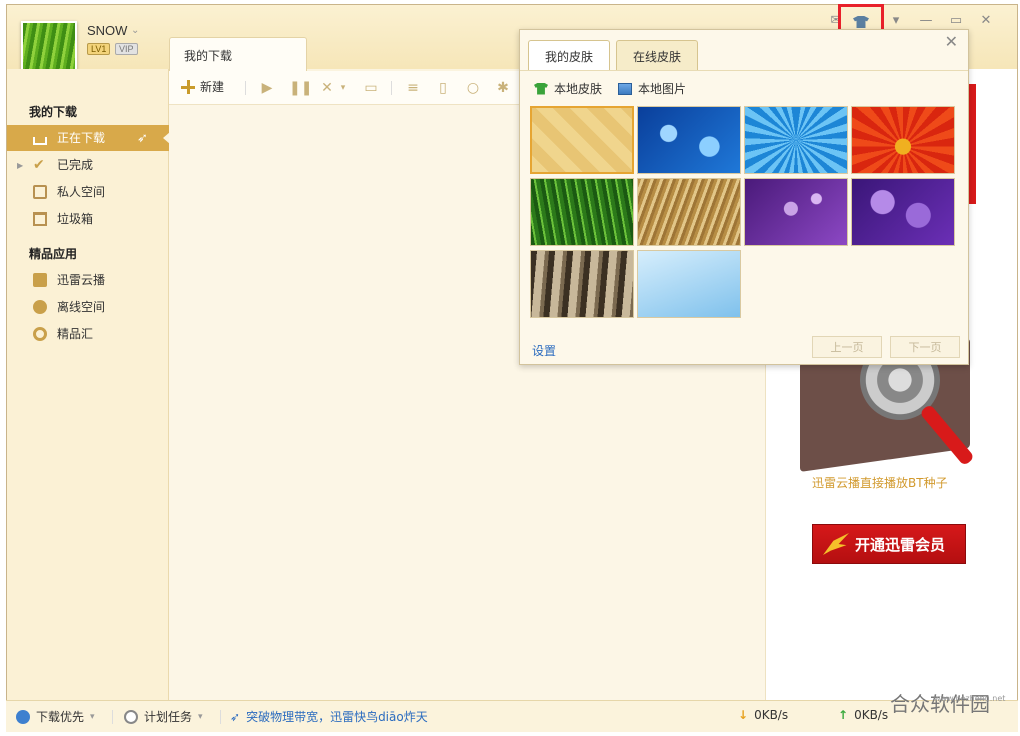 The width and height of the screenshot is (1020, 736). Describe the element at coordinates (613, 55) in the screenshot. I see `skin-tabs: 我的皮肤 在线皮肤` at that location.